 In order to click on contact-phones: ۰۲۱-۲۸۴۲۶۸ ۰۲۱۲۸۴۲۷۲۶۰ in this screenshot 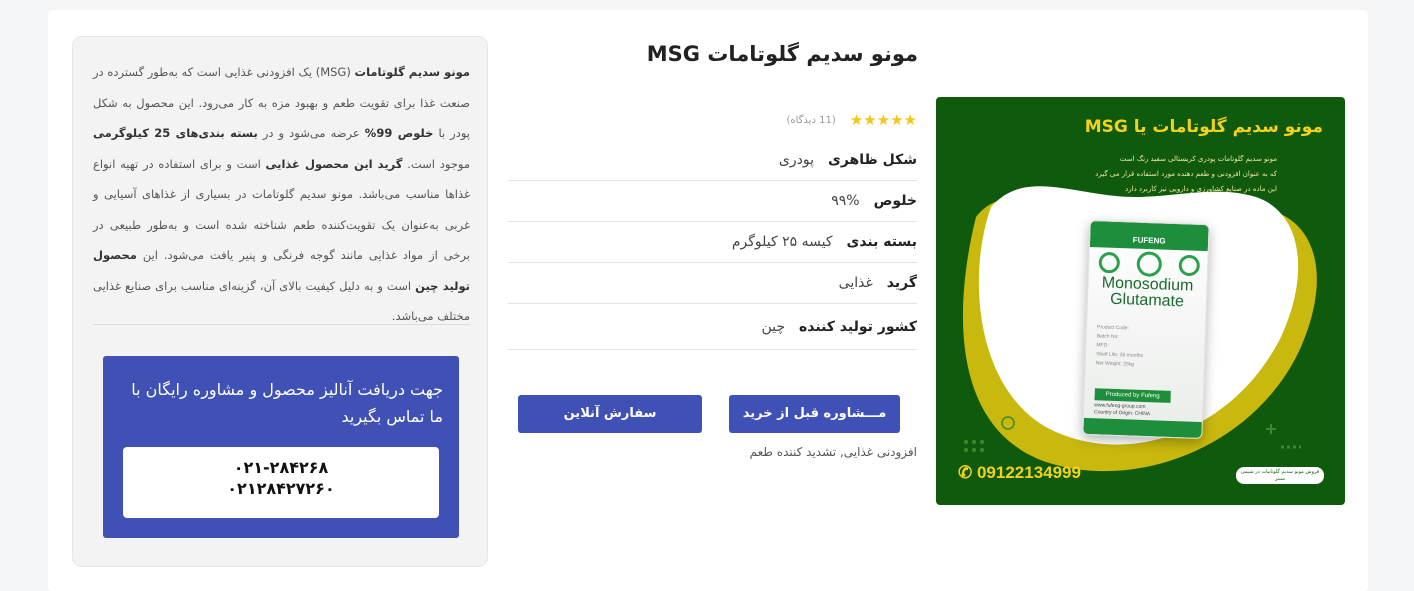, I will do `click(281, 482)`.